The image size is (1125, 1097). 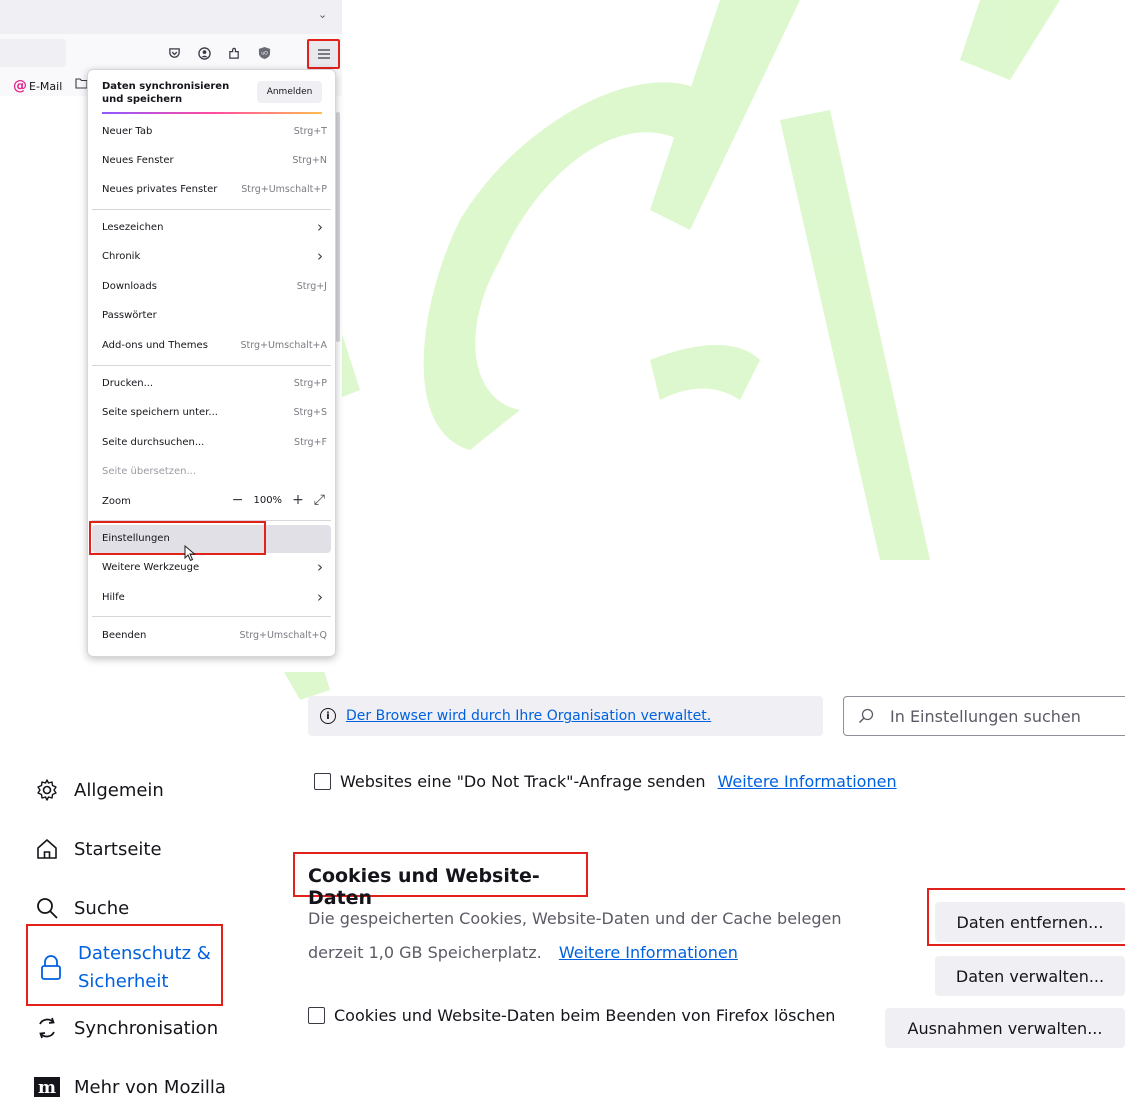 I want to click on menu-item-shortcut: Strg+T, so click(x=310, y=131).